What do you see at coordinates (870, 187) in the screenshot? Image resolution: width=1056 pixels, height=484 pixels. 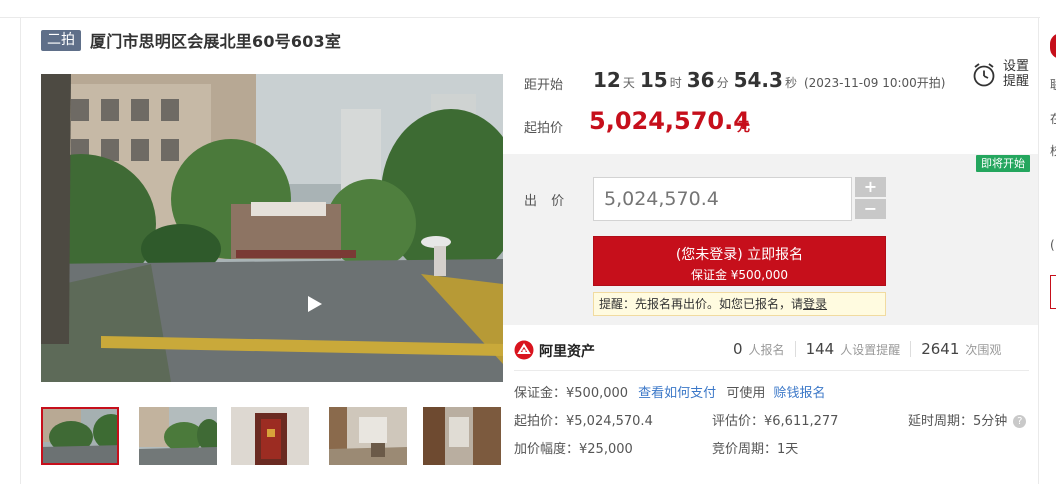 I see `increase-bid-button: +` at bounding box center [870, 187].